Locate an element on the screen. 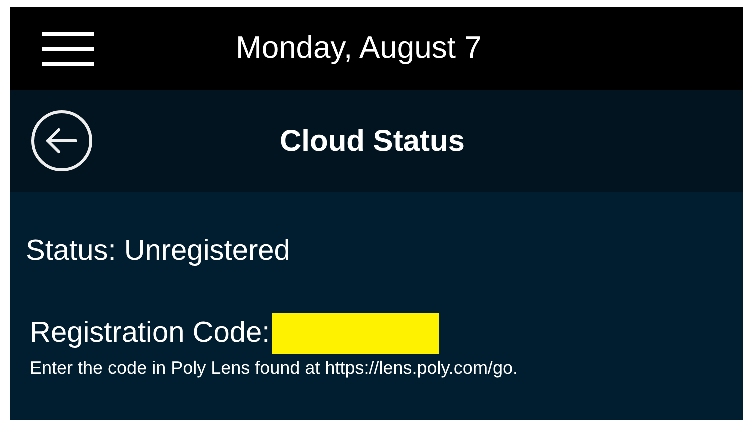 The height and width of the screenshot is (425, 743). back-icon is located at coordinates (62, 141).